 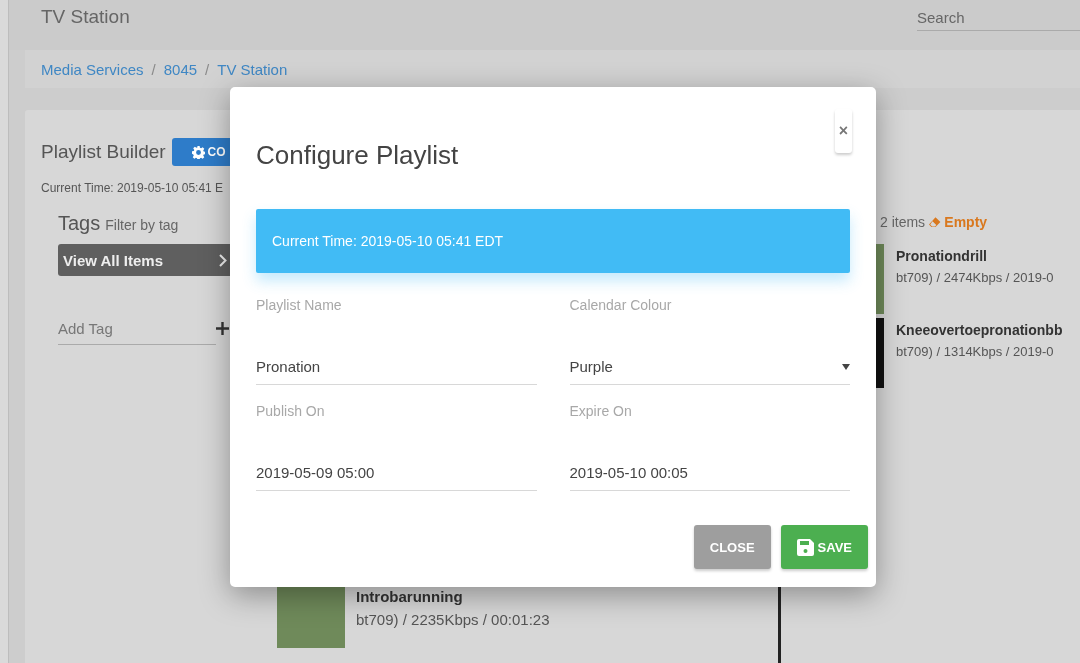 I want to click on current-time: Current Time: 2019-05-10 05:41 E, so click(x=133, y=188).